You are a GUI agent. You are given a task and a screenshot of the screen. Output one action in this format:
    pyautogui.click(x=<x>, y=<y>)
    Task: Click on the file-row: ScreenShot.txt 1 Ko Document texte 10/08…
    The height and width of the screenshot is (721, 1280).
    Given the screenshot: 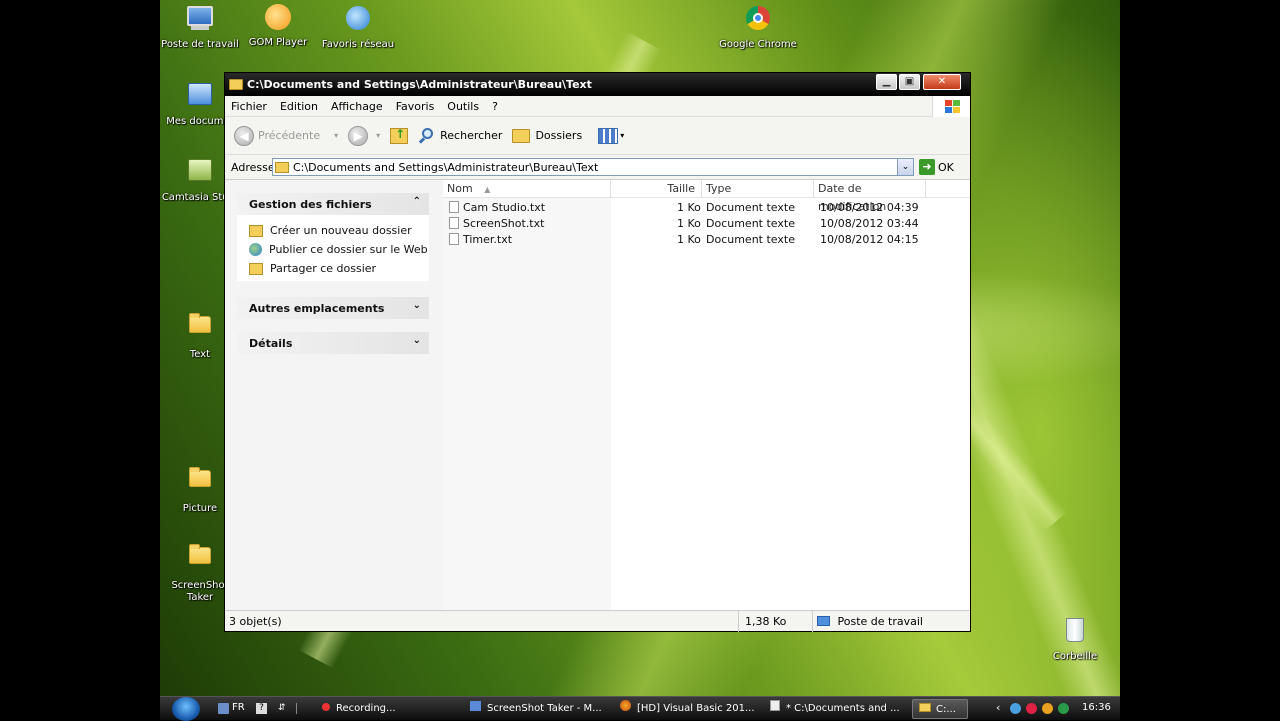 What is the action you would take?
    pyautogui.click(x=706, y=224)
    